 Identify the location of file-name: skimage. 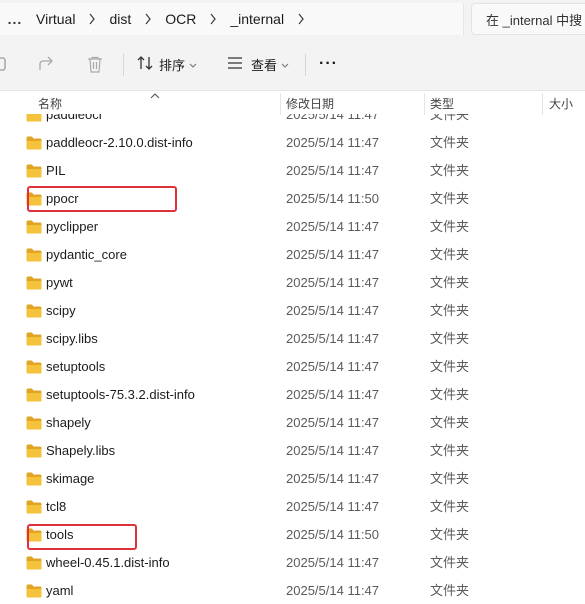
(70, 478).